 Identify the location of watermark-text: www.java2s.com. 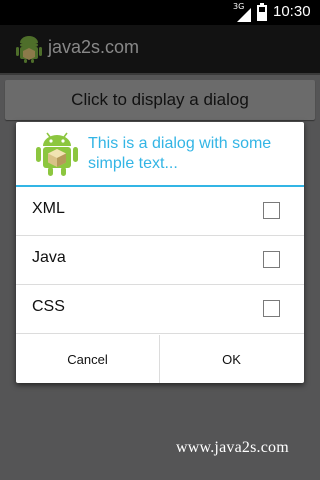
(232, 447).